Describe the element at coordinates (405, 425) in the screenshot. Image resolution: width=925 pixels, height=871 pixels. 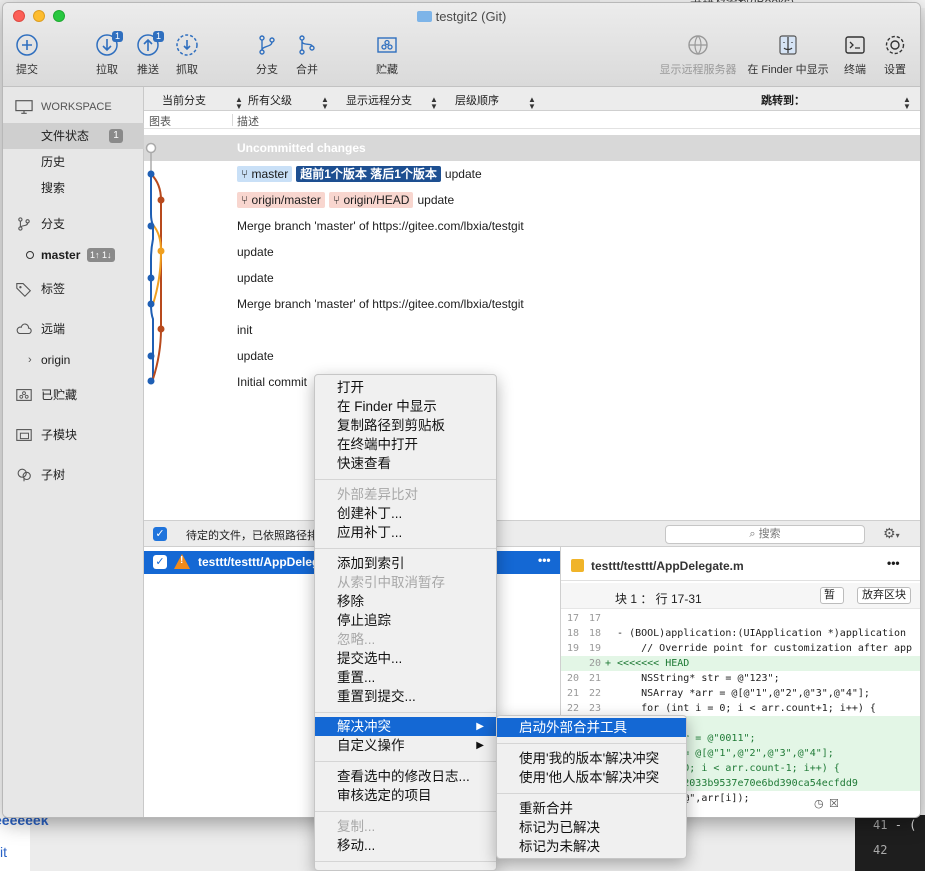
I see `menu-item-copy-path: 复制路径到剪贴板` at that location.